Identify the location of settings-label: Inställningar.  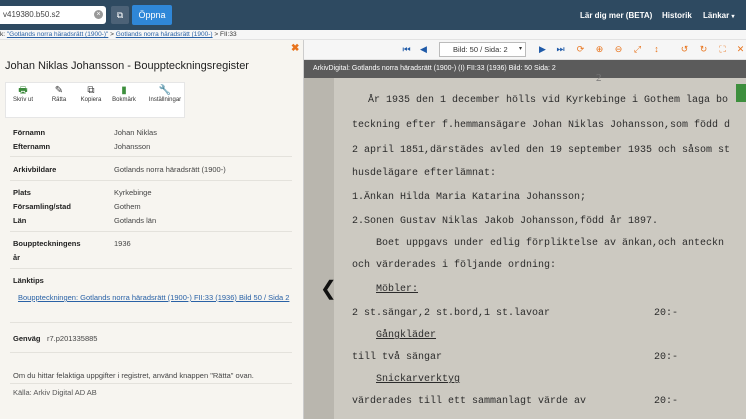
(165, 100).